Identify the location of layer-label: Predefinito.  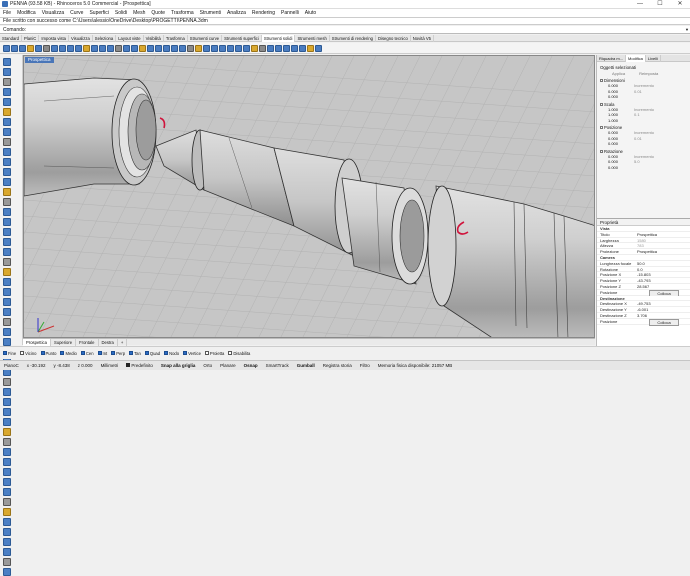
(139, 366).